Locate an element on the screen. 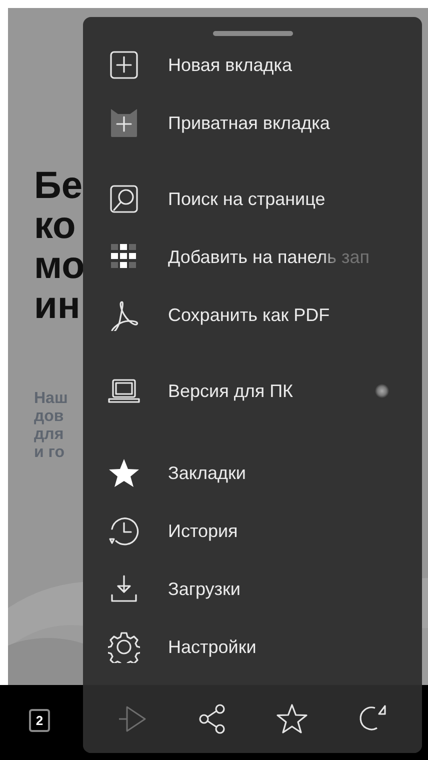 The image size is (428, 760). star-icon is located at coordinates (124, 473).